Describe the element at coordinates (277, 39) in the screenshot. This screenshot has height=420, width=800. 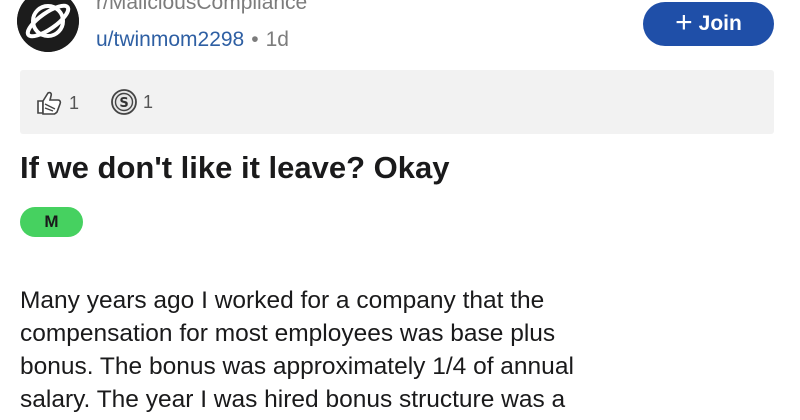
I see `post-age: 1d` at that location.